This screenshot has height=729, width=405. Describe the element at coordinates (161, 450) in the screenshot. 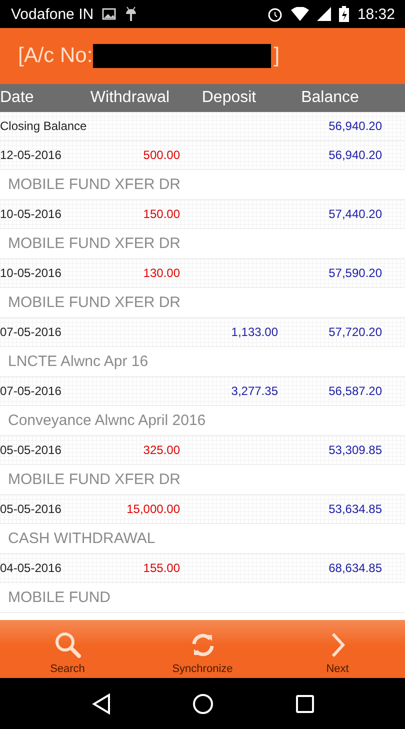

I see `table-cell-text: 325.00` at that location.